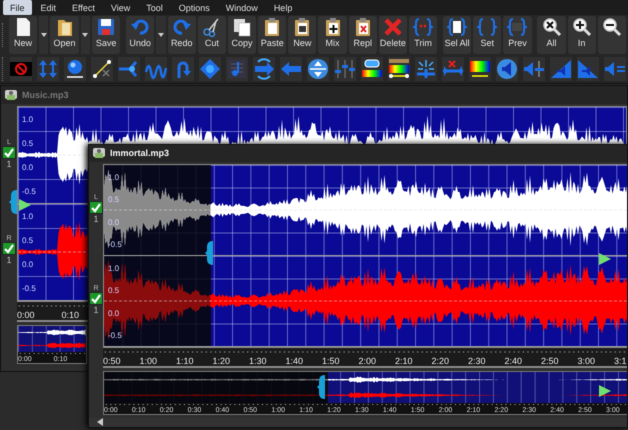  What do you see at coordinates (140, 153) in the screenshot?
I see `window-title: Immortal.mp3` at bounding box center [140, 153].